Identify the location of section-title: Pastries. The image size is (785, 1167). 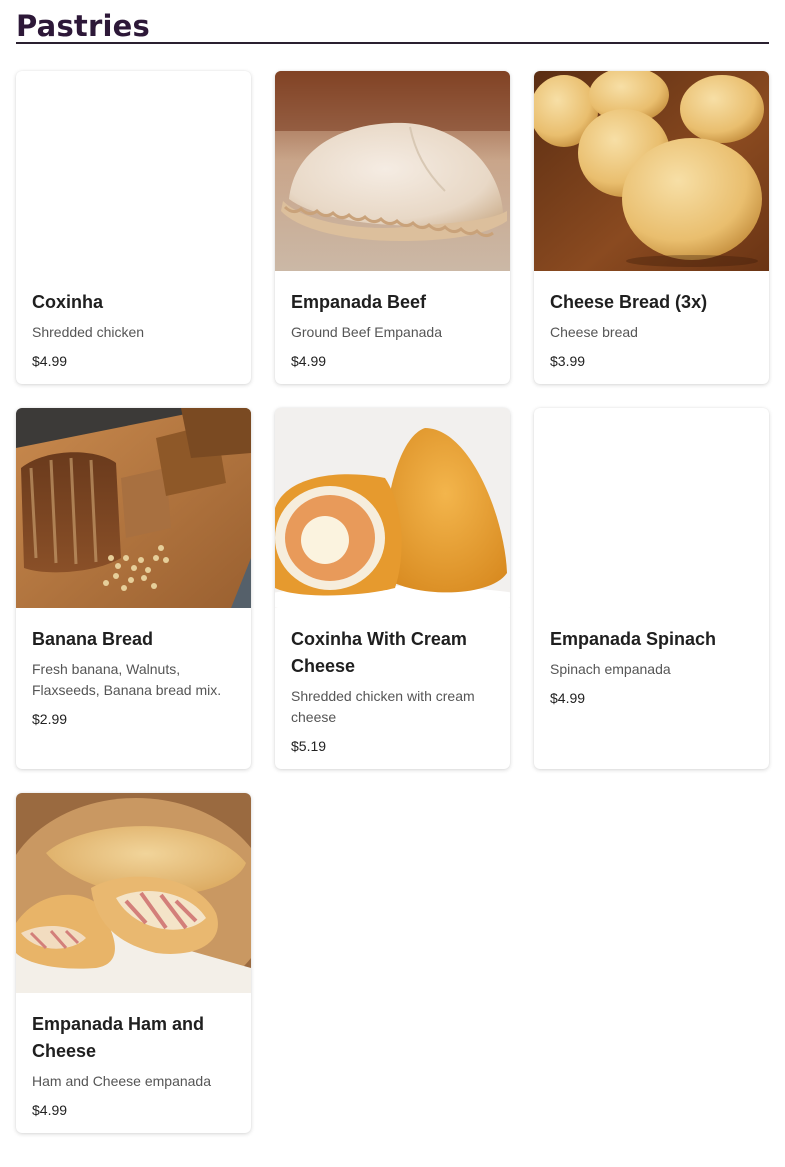
(392, 22).